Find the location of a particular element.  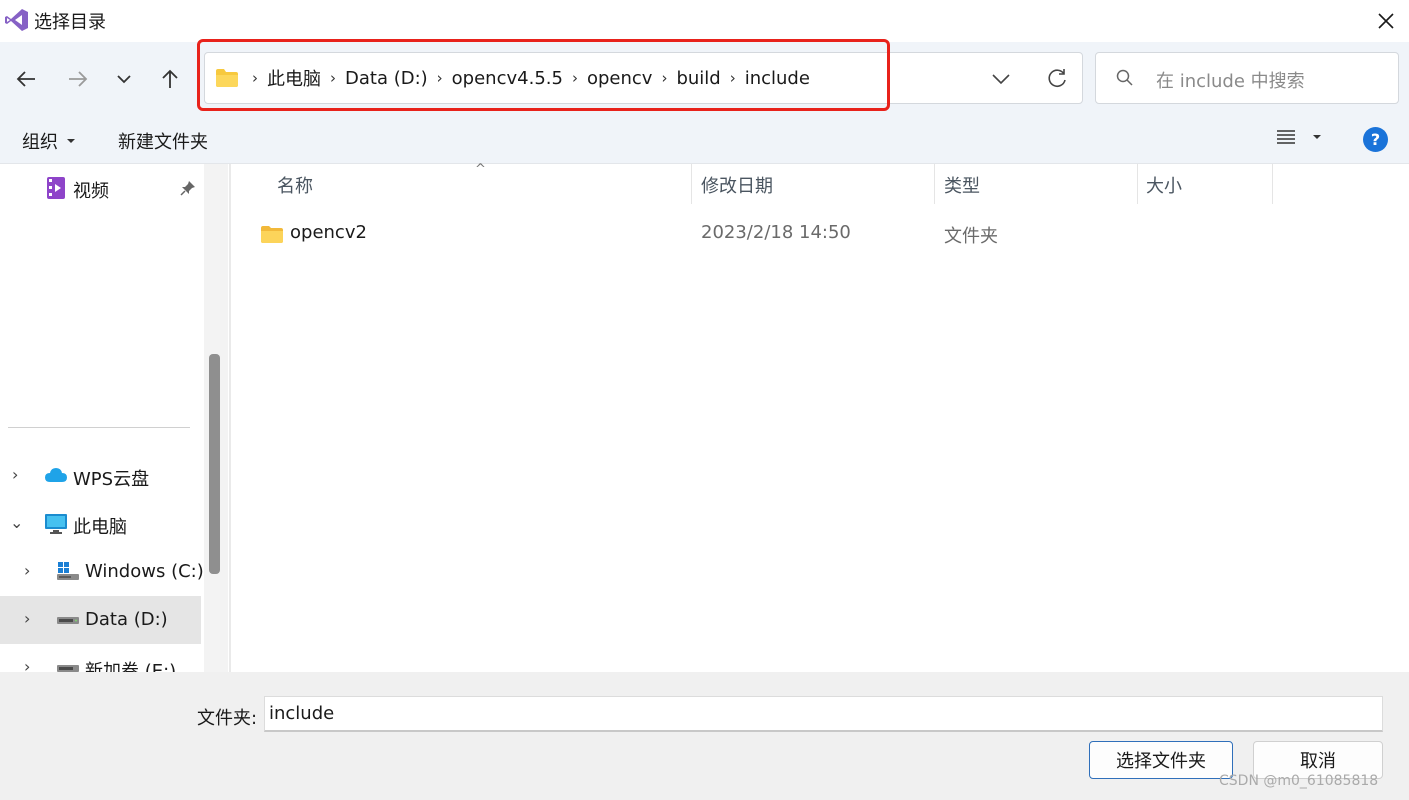

close-icon is located at coordinates (1386, 21).